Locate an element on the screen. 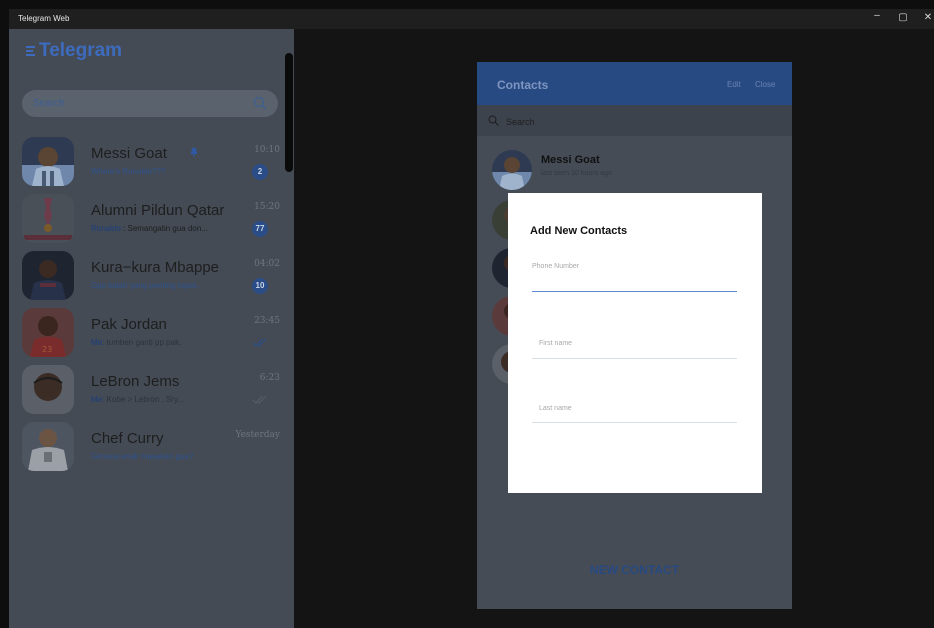 Image resolution: width=934 pixels, height=628 pixels. minimize-button: – is located at coordinates (877, 15).